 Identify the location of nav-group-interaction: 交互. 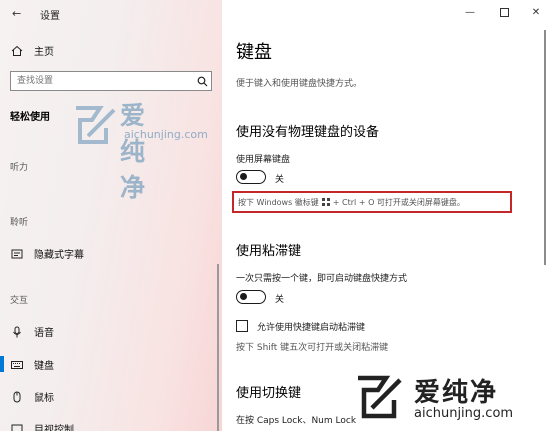
(19, 301).